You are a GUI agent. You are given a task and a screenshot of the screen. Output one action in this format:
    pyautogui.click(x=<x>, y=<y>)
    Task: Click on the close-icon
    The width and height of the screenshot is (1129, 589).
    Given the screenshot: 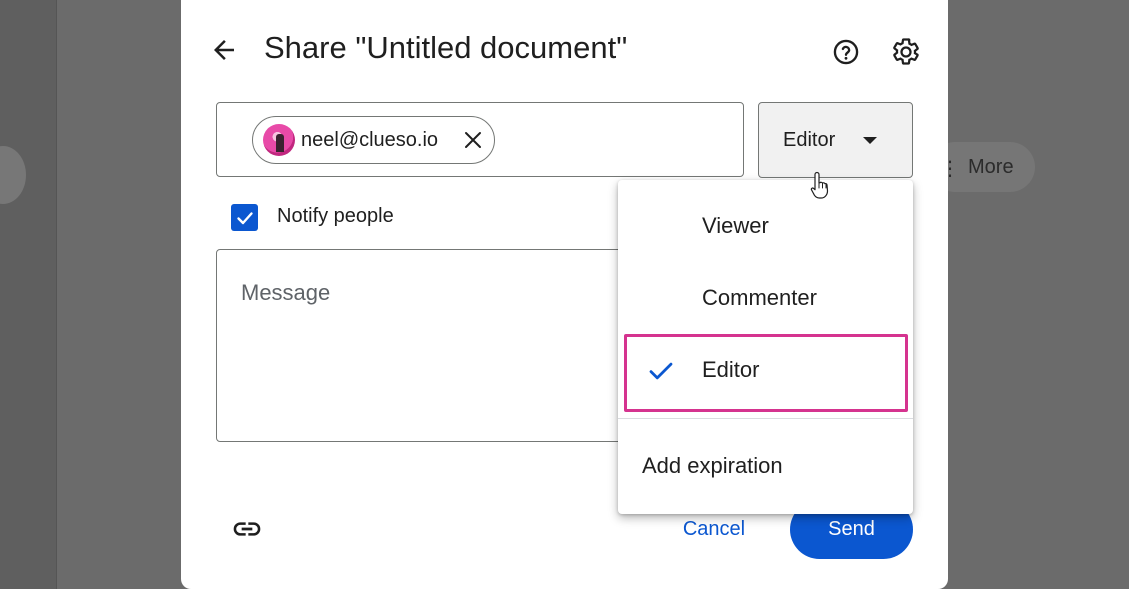 What is the action you would take?
    pyautogui.click(x=473, y=140)
    